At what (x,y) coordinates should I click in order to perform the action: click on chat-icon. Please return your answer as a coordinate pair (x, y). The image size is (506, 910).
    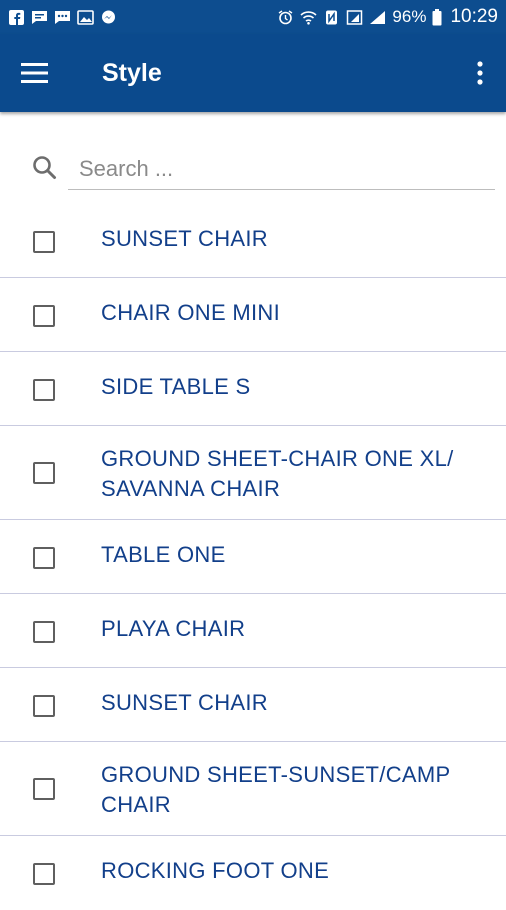
    Looking at the image, I should click on (62, 17).